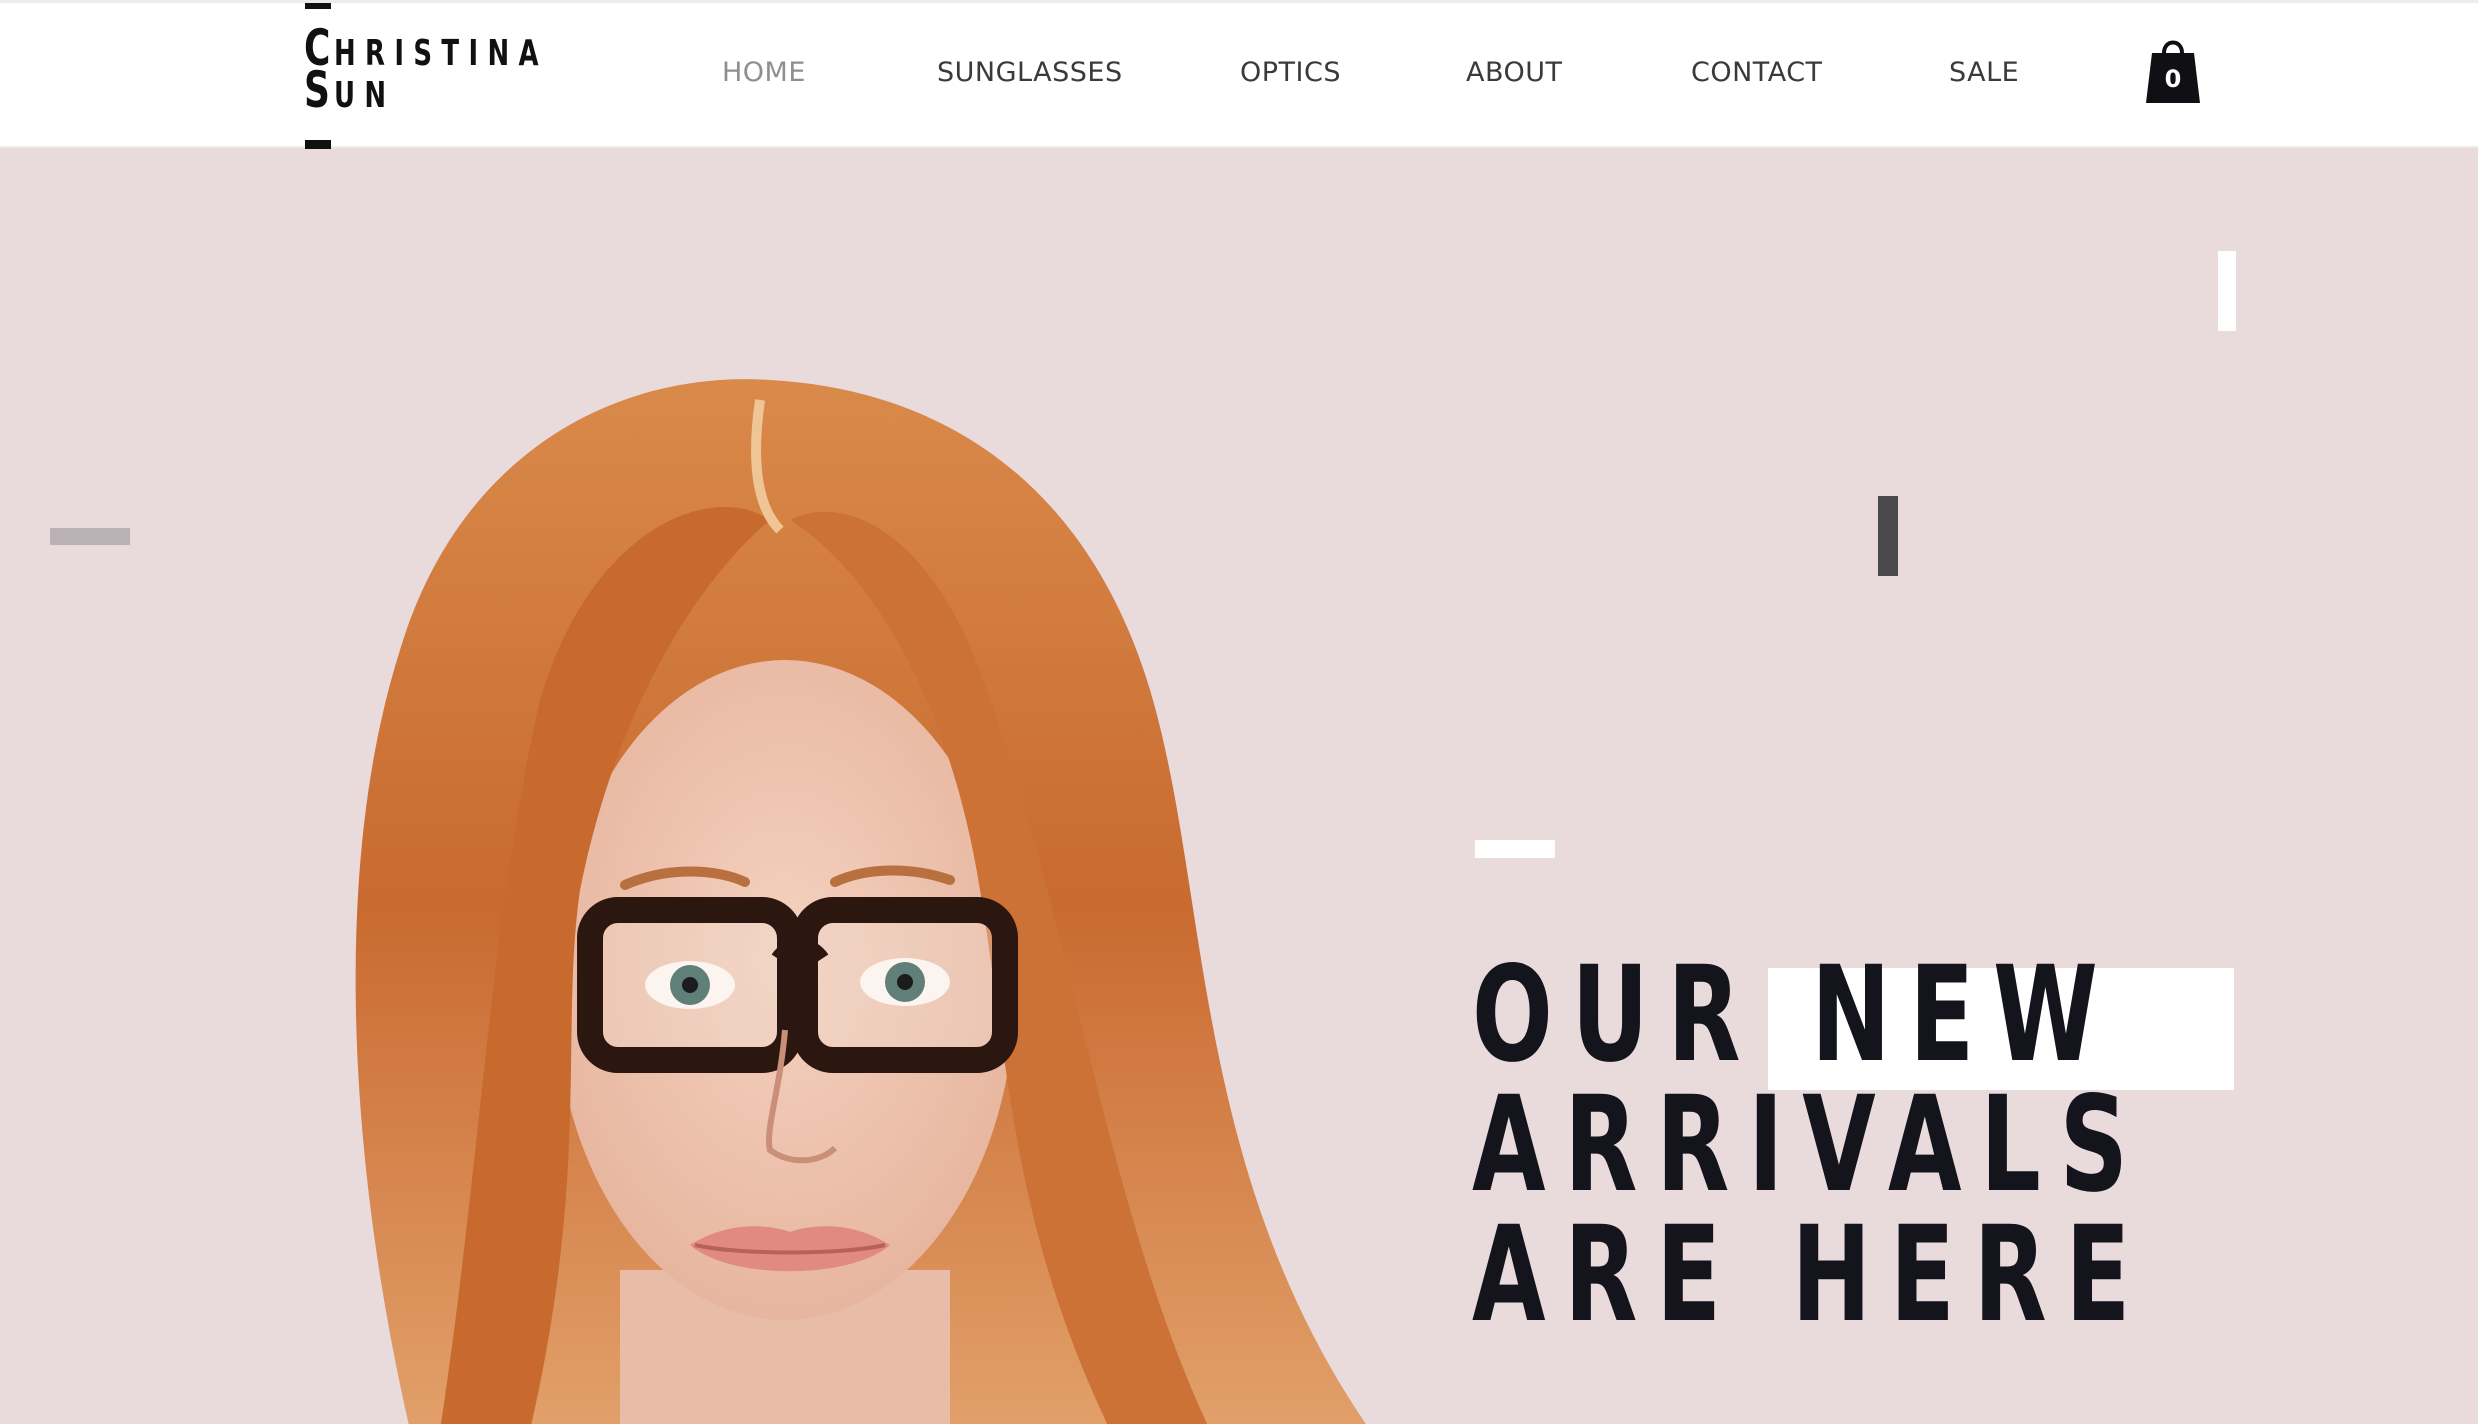 This screenshot has width=2478, height=1424. I want to click on decorative-white-bar, so click(2227, 291).